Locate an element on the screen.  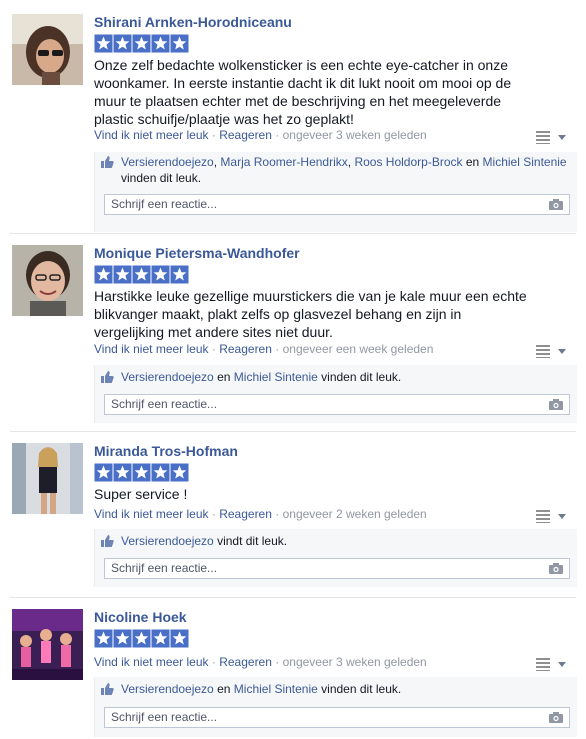
timestamp: ongeveer 2 weken geleden is located at coordinates (355, 514).